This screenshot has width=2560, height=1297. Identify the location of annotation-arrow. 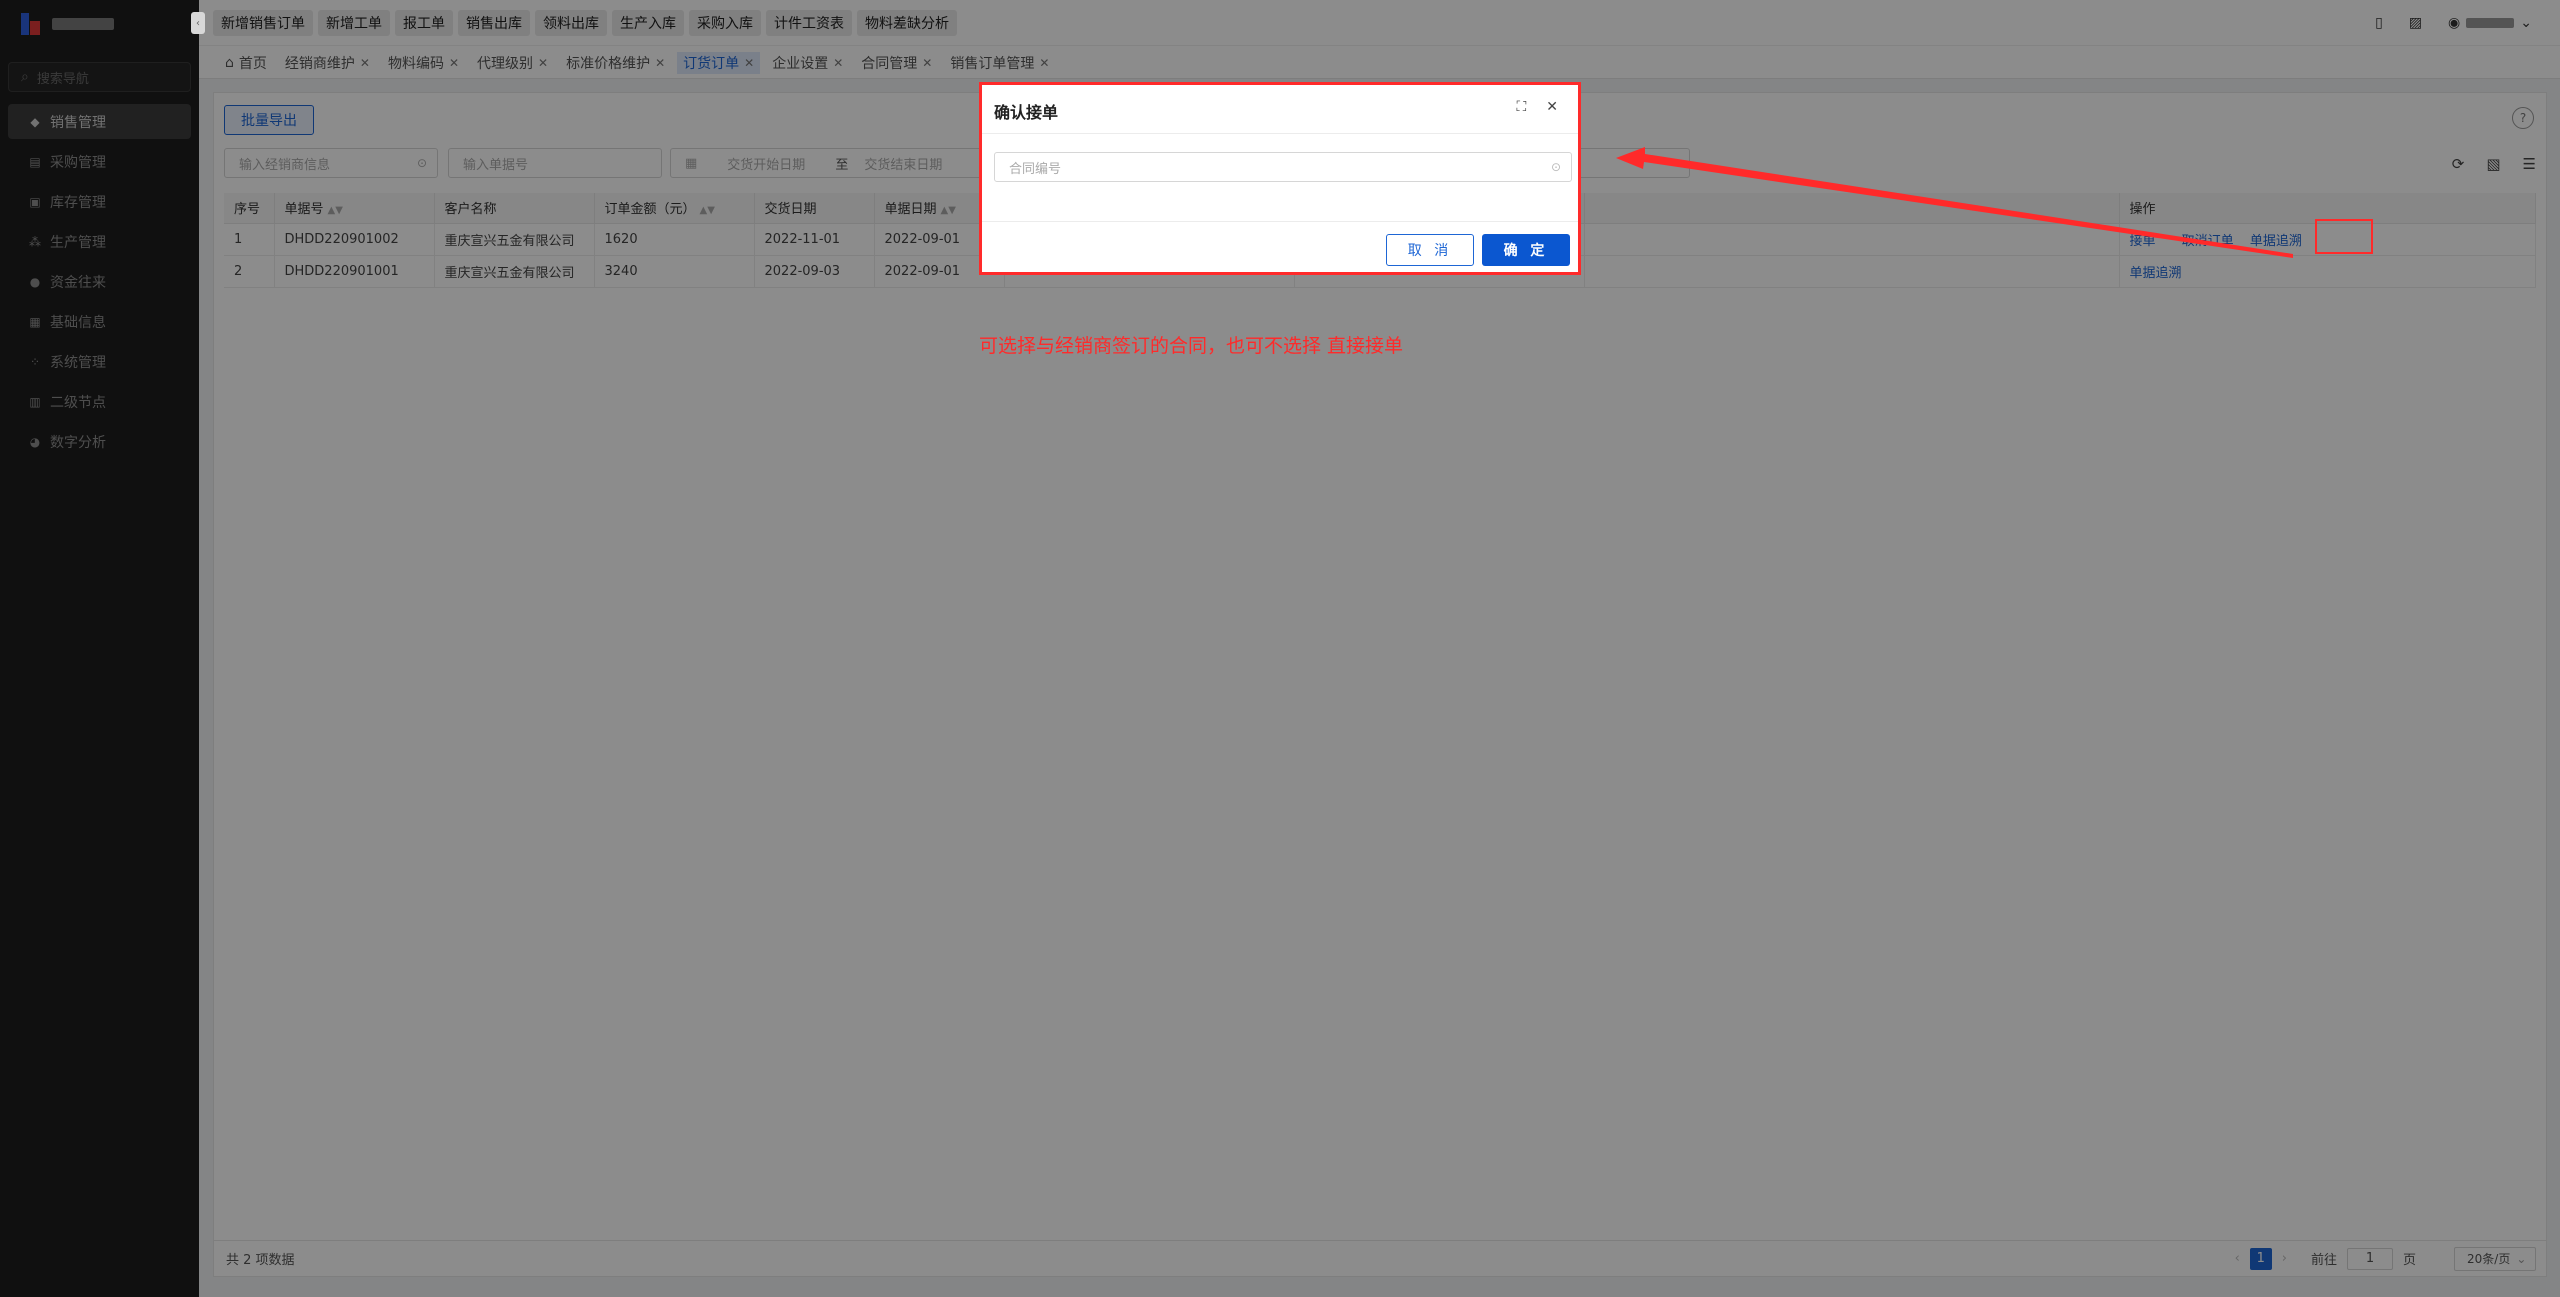
(1954, 202).